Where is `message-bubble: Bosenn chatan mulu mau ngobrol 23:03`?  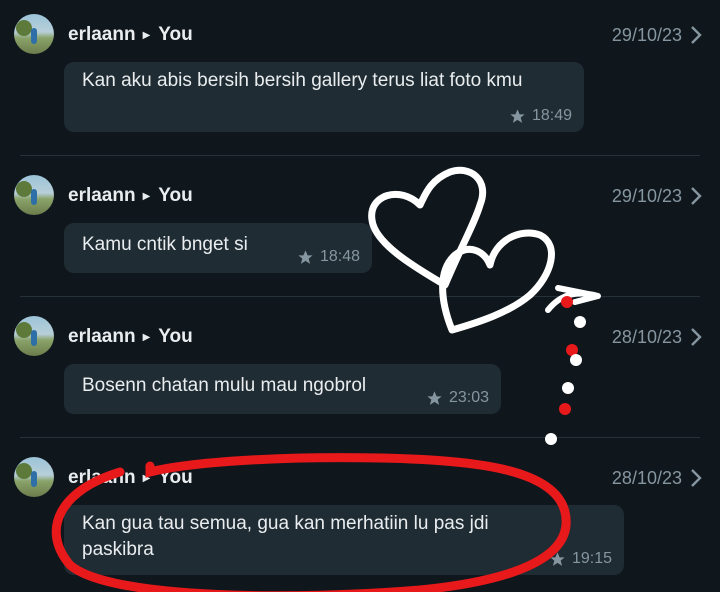 message-bubble: Bosenn chatan mulu mau ngobrol 23:03 is located at coordinates (282, 389).